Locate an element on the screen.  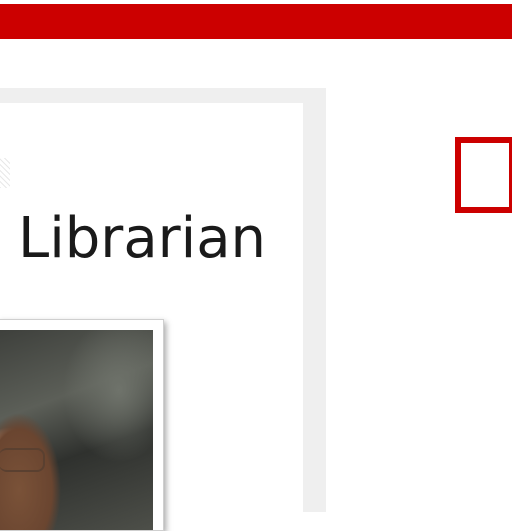
profile-photo is located at coordinates (76, 430).